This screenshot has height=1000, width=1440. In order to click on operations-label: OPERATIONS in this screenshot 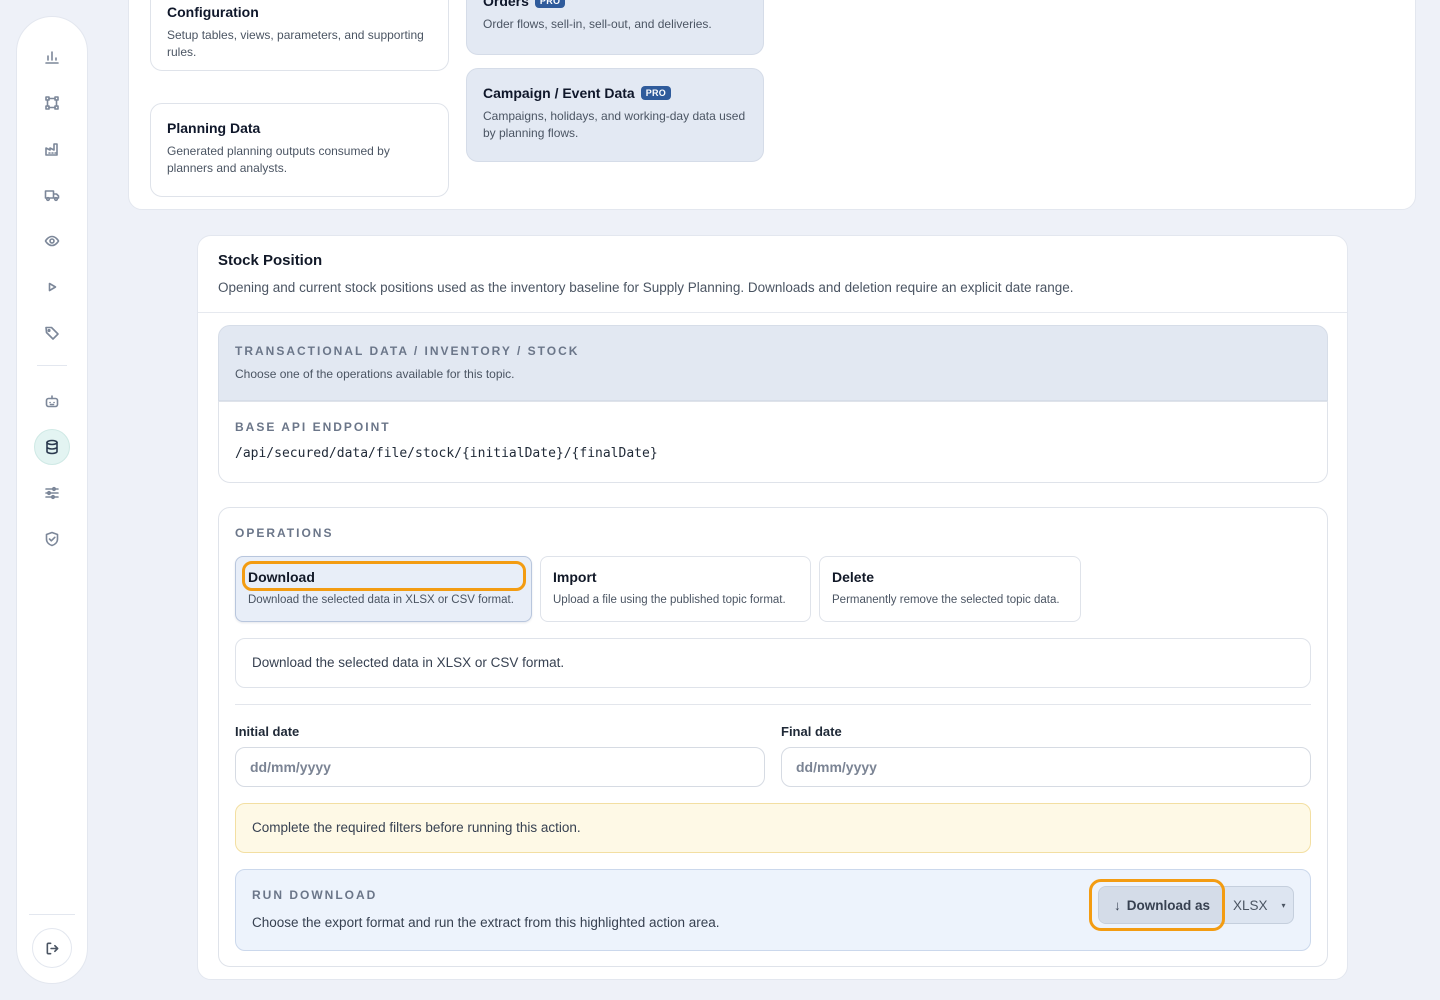, I will do `click(284, 533)`.